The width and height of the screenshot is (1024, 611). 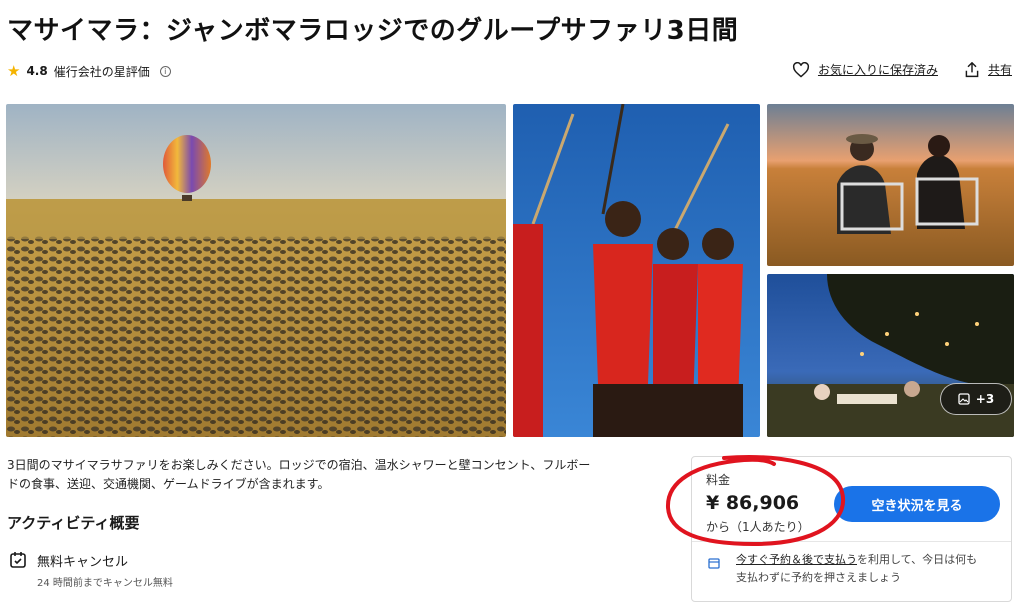 I want to click on cancel-title: 無料キャンセル, so click(x=83, y=562).